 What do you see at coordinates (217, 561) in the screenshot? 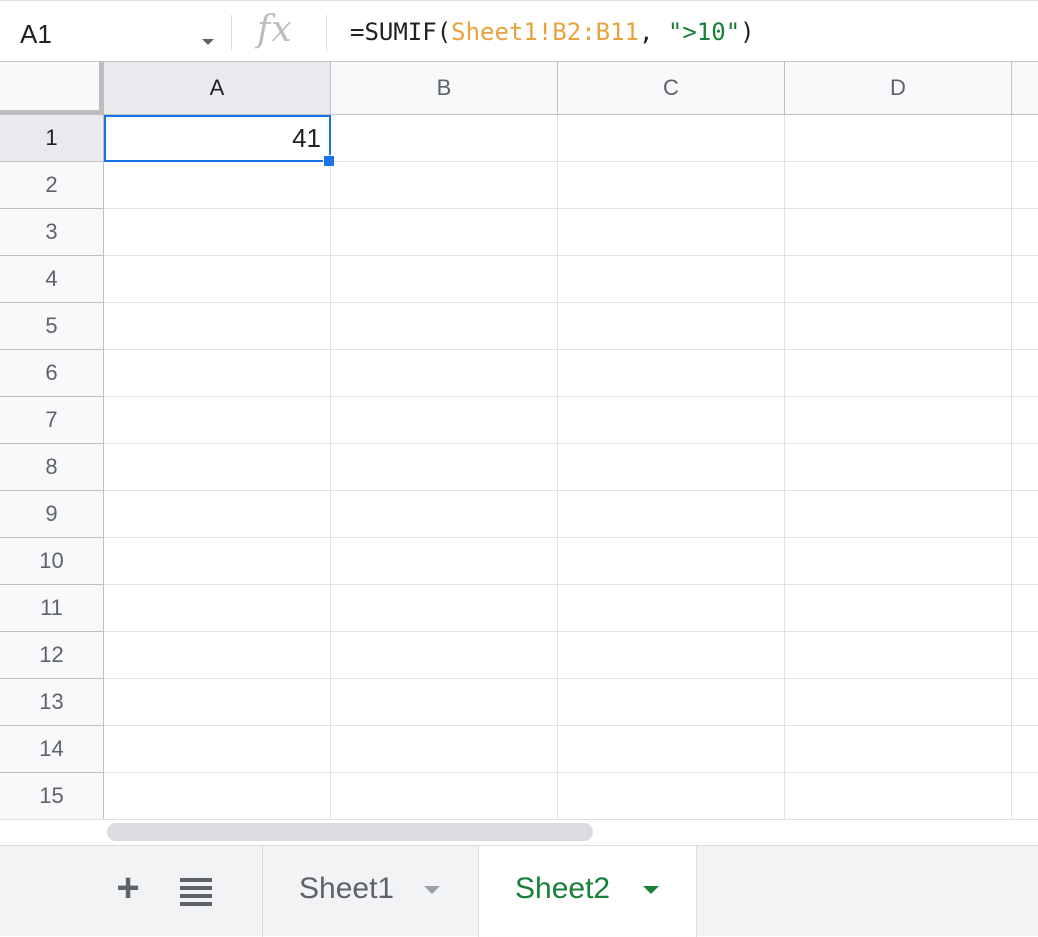
I see `cell-a10` at bounding box center [217, 561].